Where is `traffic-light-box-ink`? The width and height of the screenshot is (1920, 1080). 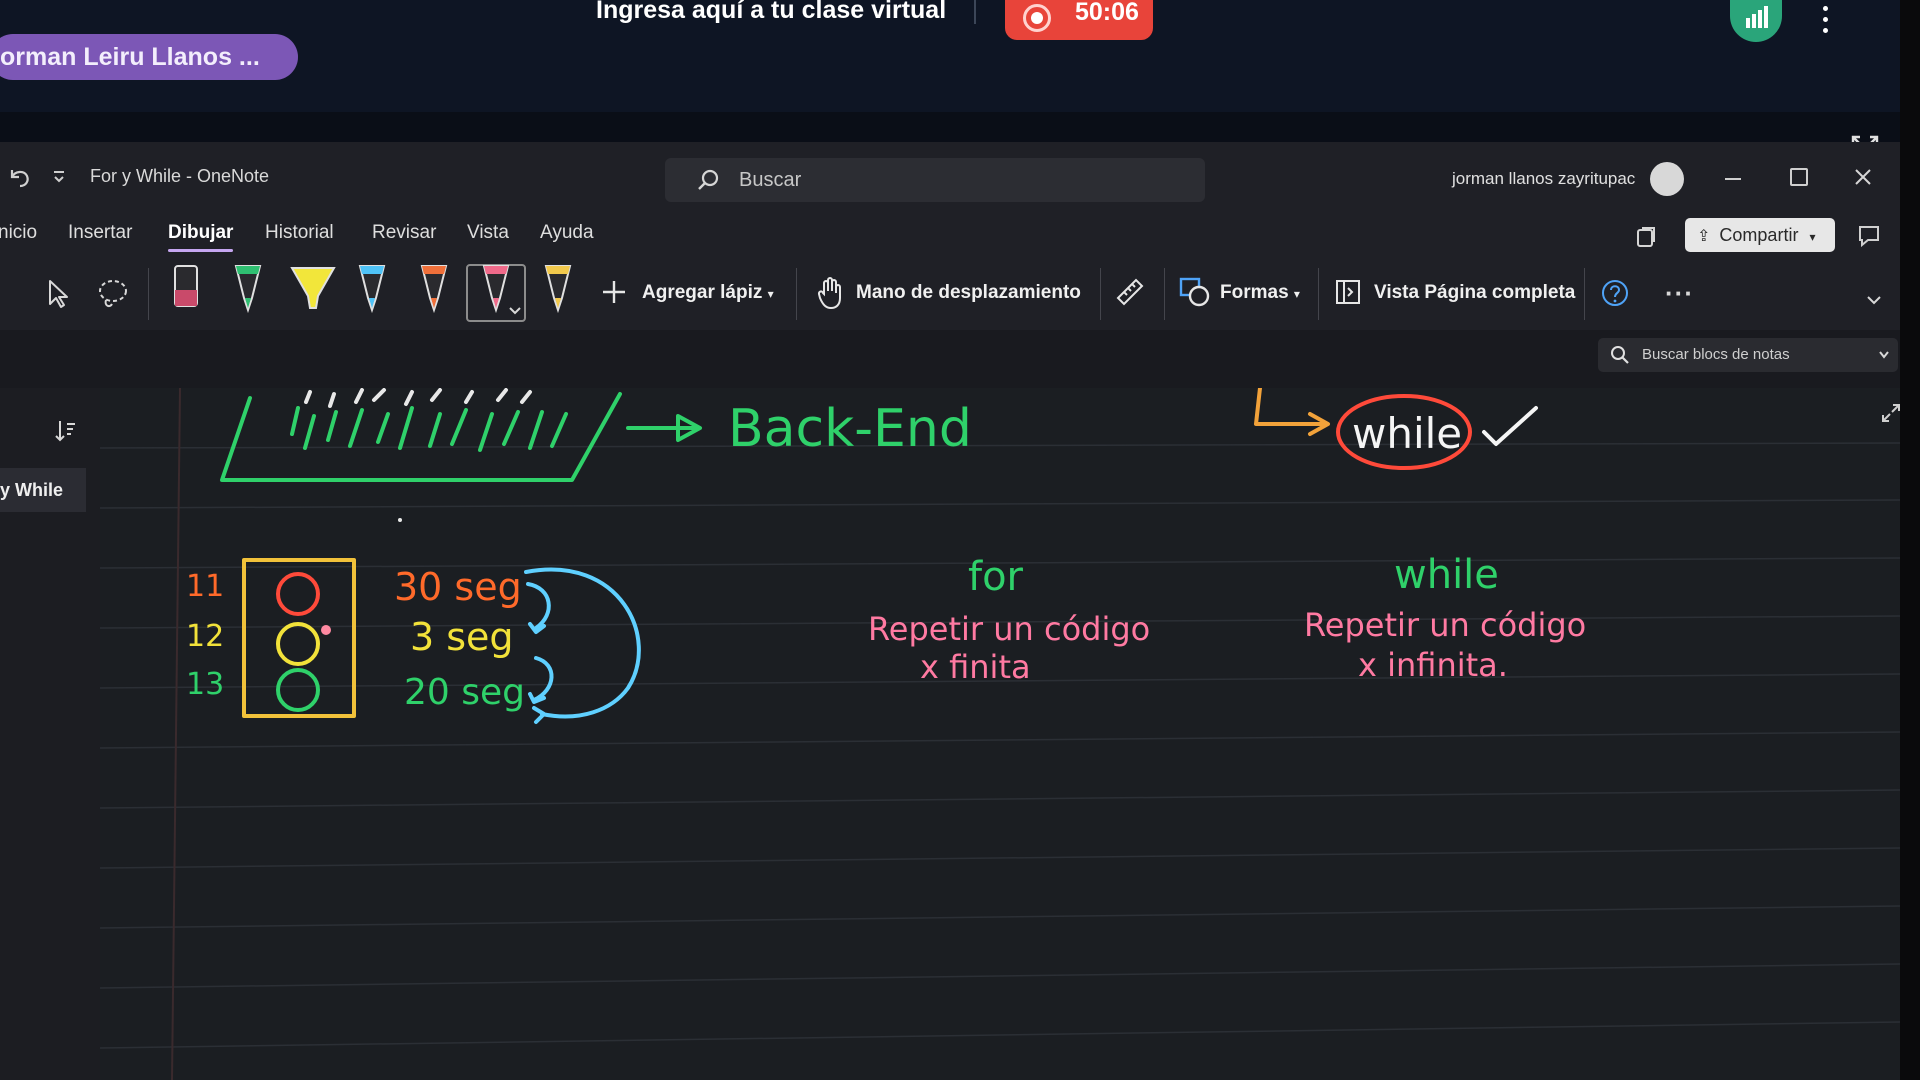 traffic-light-box-ink is located at coordinates (299, 638).